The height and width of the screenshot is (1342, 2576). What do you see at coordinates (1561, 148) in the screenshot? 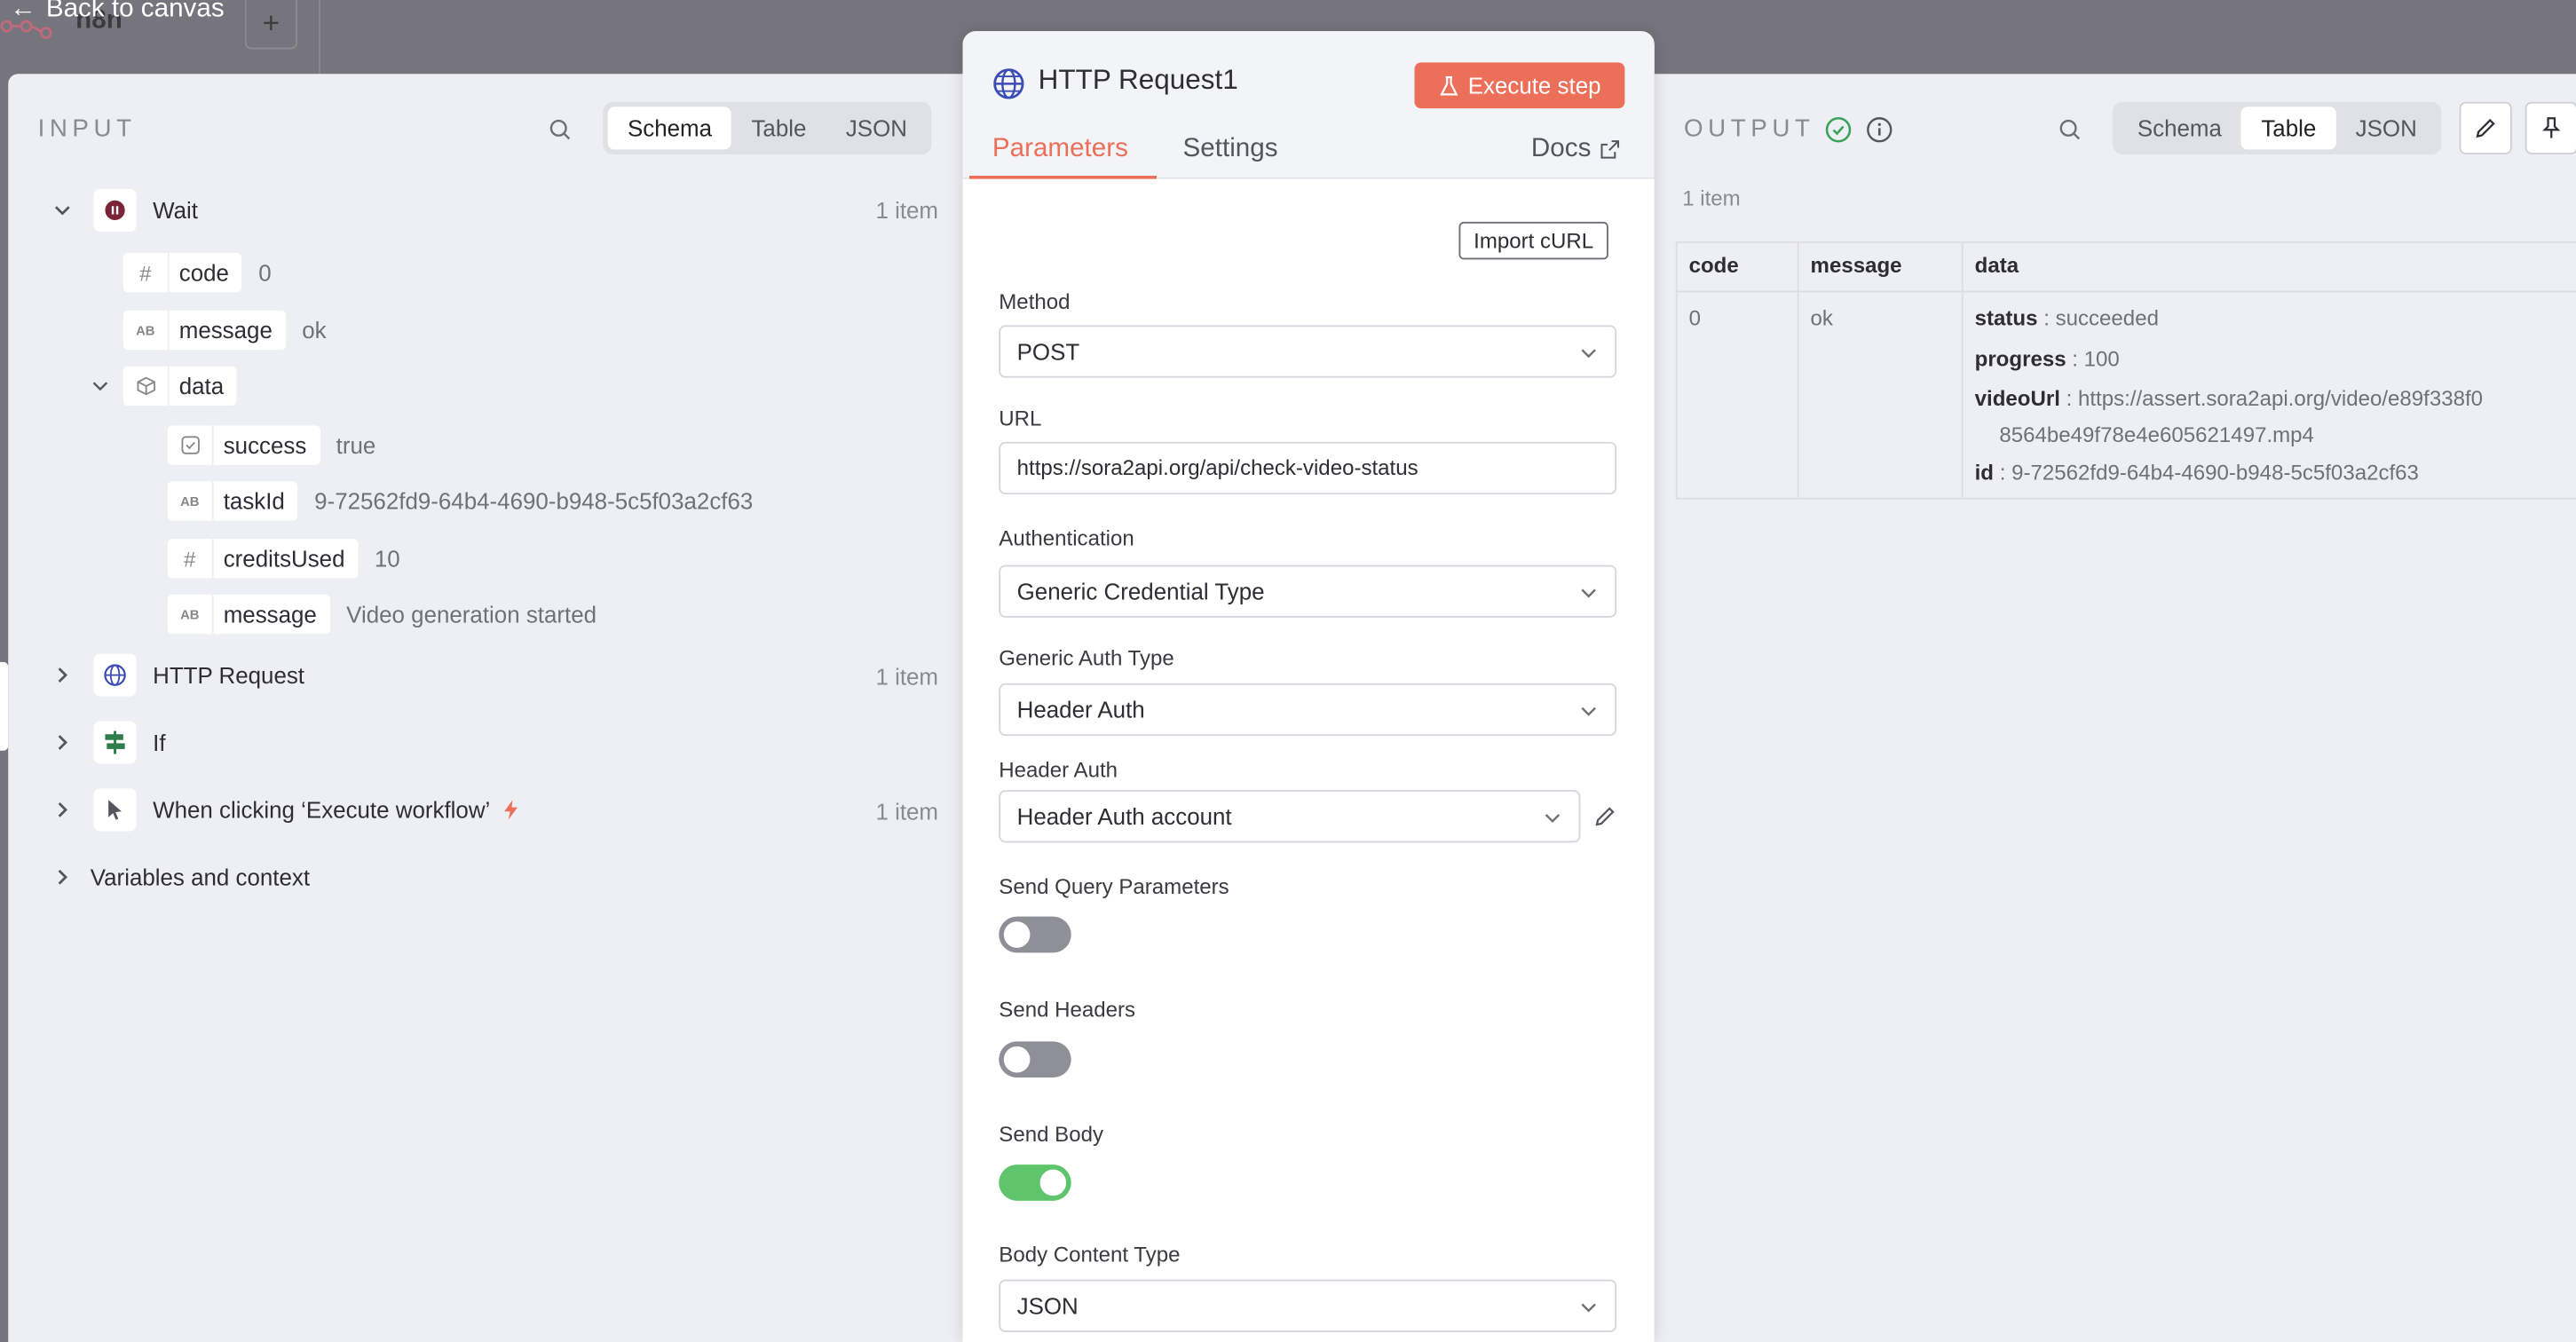
I see `docs-label: Docs` at bounding box center [1561, 148].